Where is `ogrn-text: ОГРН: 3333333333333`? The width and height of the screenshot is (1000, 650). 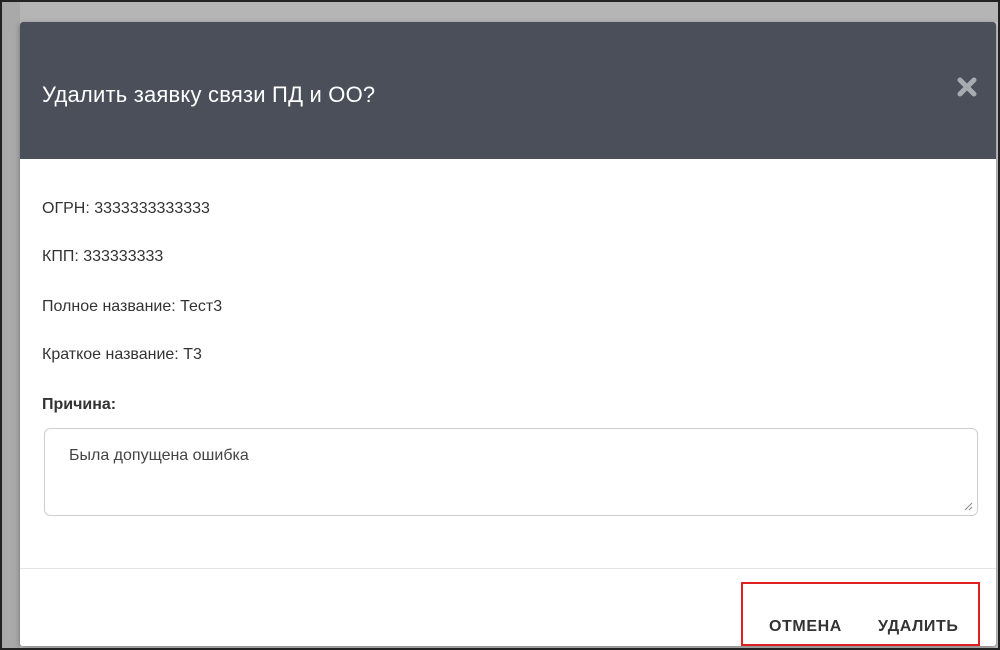
ogrn-text: ОГРН: 3333333333333 is located at coordinates (126, 208).